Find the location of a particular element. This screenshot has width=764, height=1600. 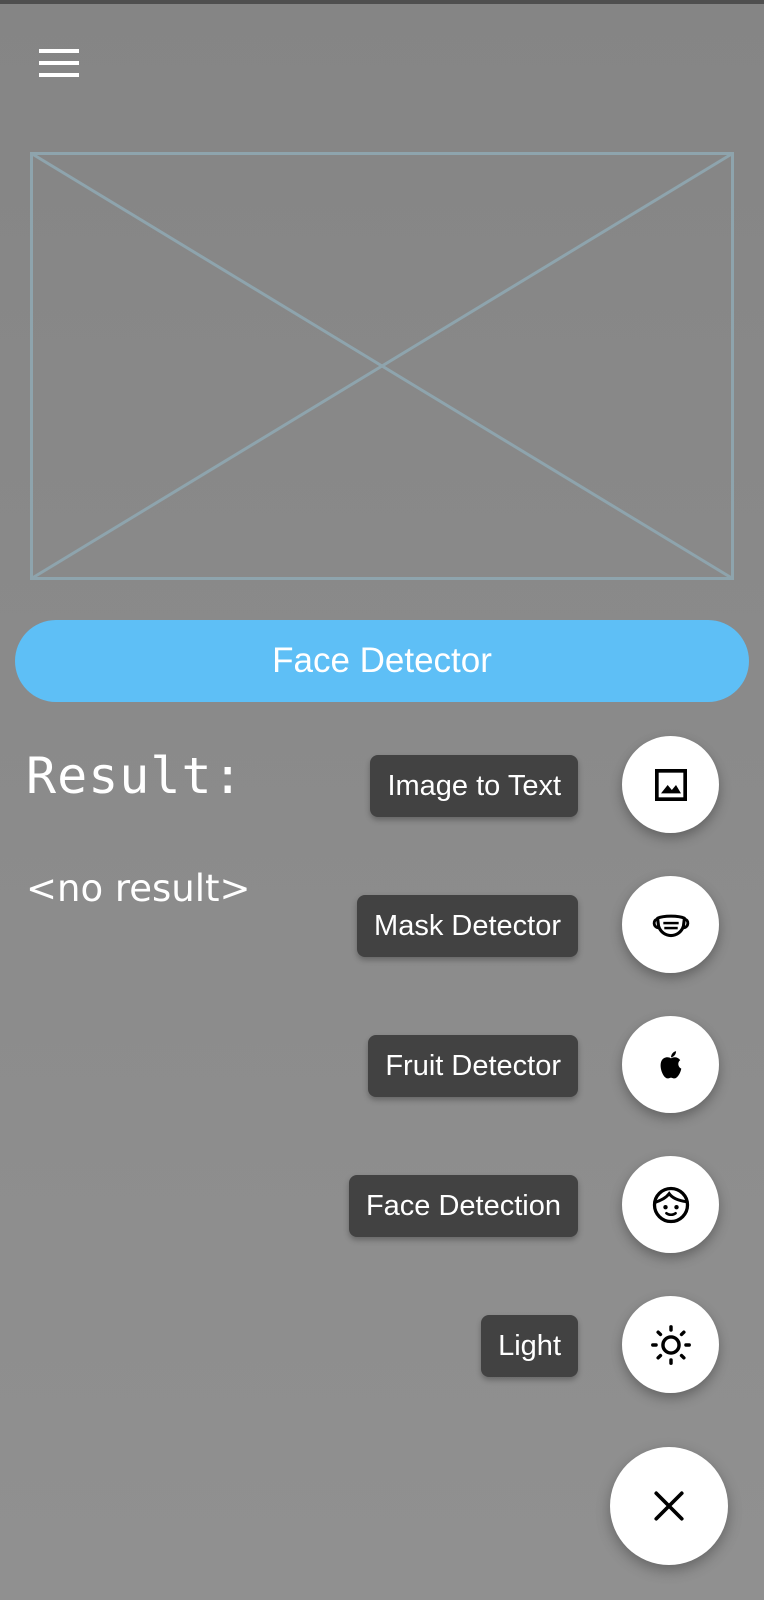

hamburger-menu-icon is located at coordinates (59, 63).